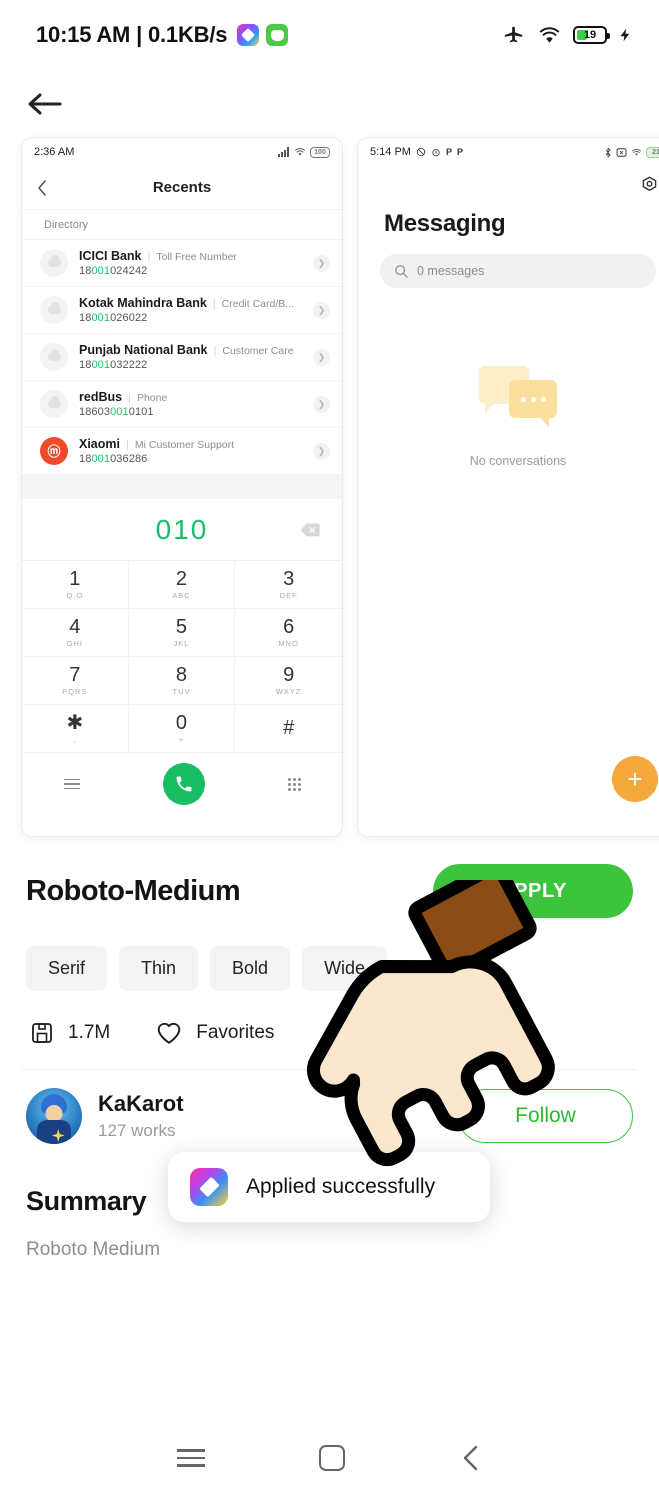  What do you see at coordinates (182, 729) in the screenshot?
I see `keypad-key: 0 +` at bounding box center [182, 729].